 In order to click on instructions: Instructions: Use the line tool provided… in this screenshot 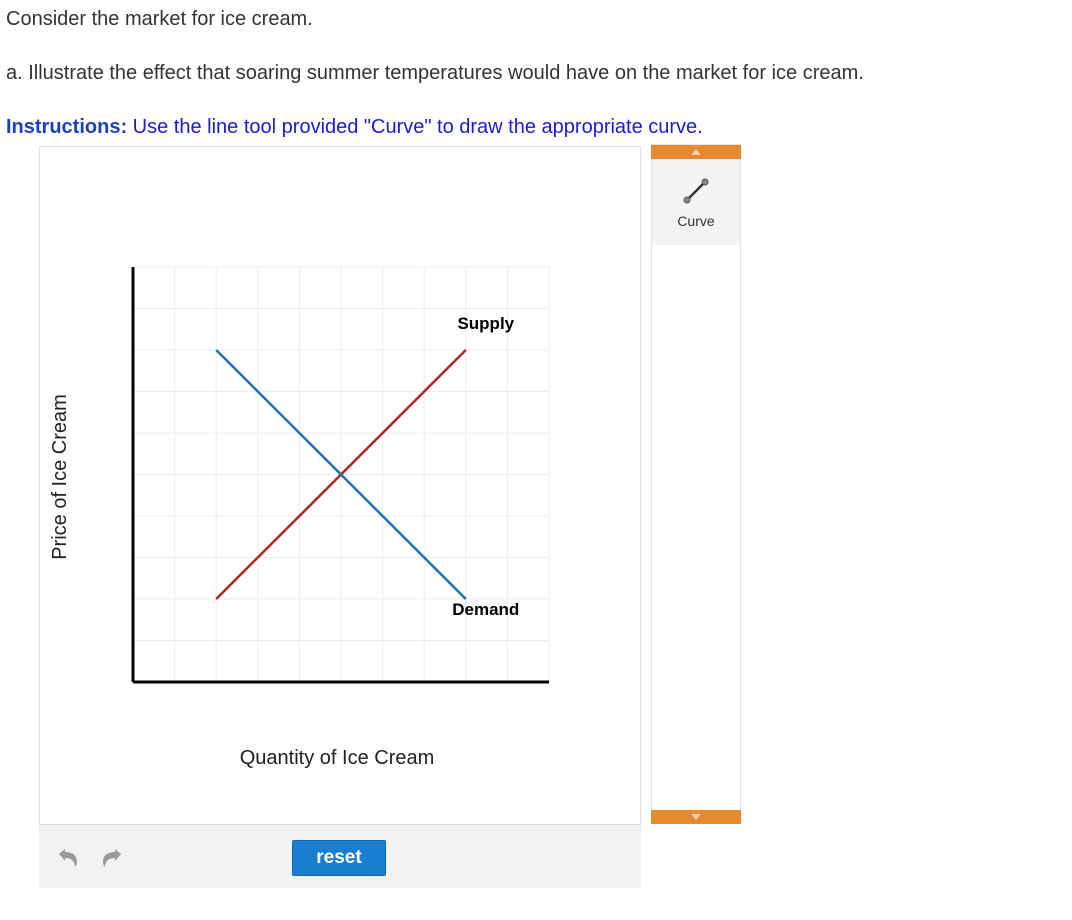, I will do `click(354, 127)`.